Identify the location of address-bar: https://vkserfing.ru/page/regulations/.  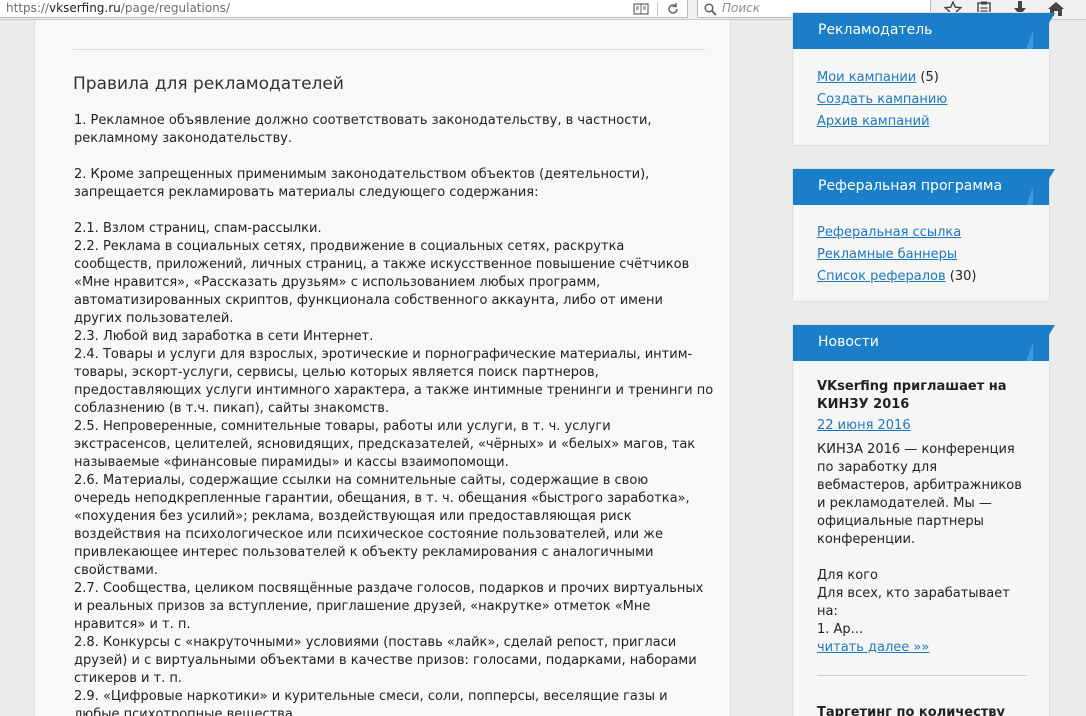
(344, 9).